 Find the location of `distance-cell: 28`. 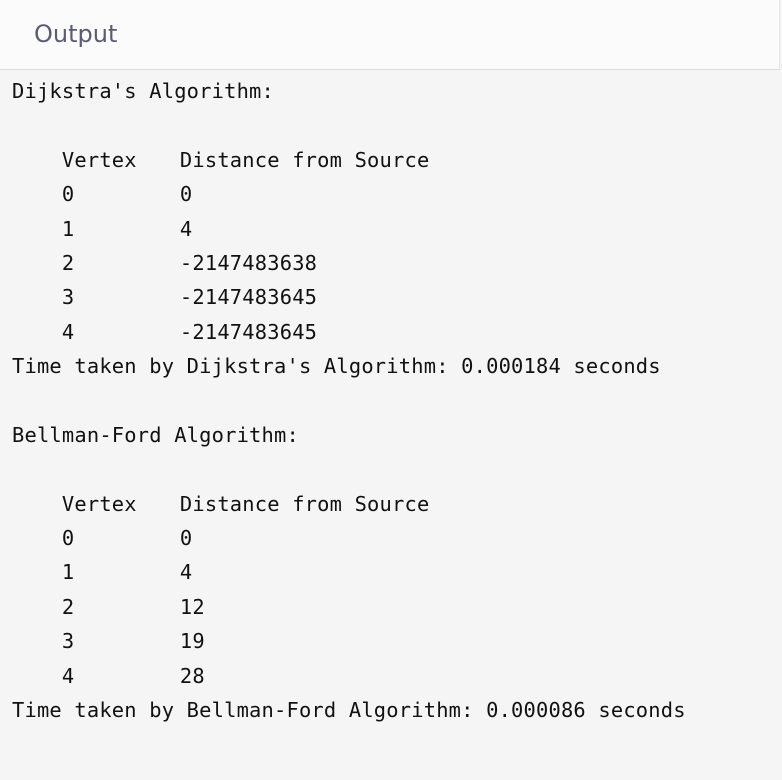

distance-cell: 28 is located at coordinates (192, 675).